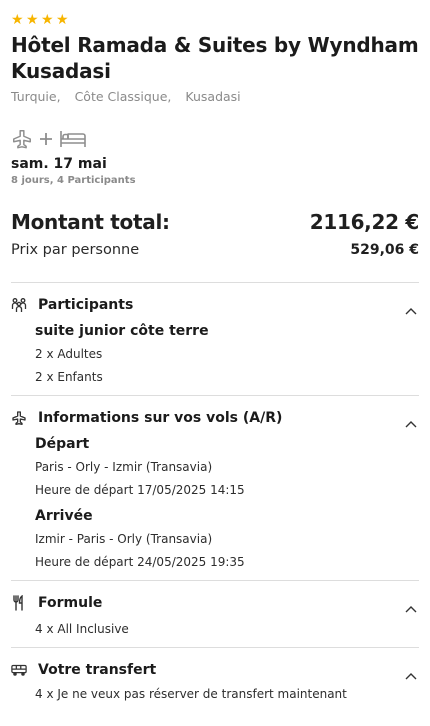 Image resolution: width=430 pixels, height=726 pixels. What do you see at coordinates (36, 96) in the screenshot?
I see `location-country: Turquie,` at bounding box center [36, 96].